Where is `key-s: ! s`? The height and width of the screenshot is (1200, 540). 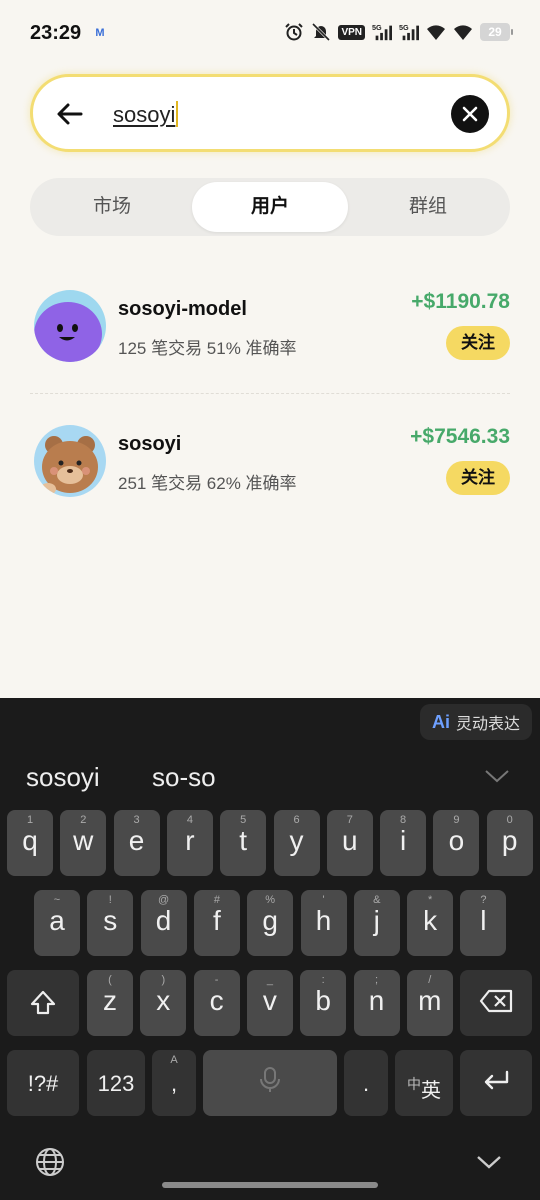
key-s: ! s is located at coordinates (110, 923).